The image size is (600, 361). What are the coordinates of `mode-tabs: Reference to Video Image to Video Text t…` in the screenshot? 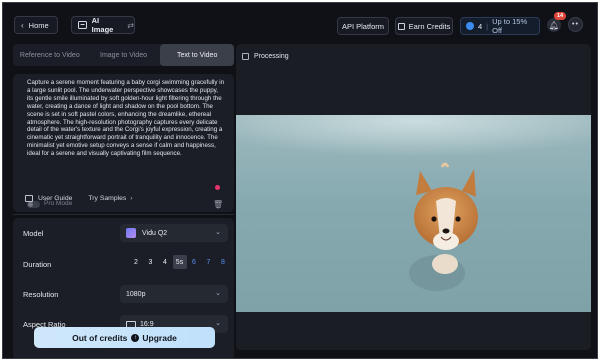 It's located at (124, 55).